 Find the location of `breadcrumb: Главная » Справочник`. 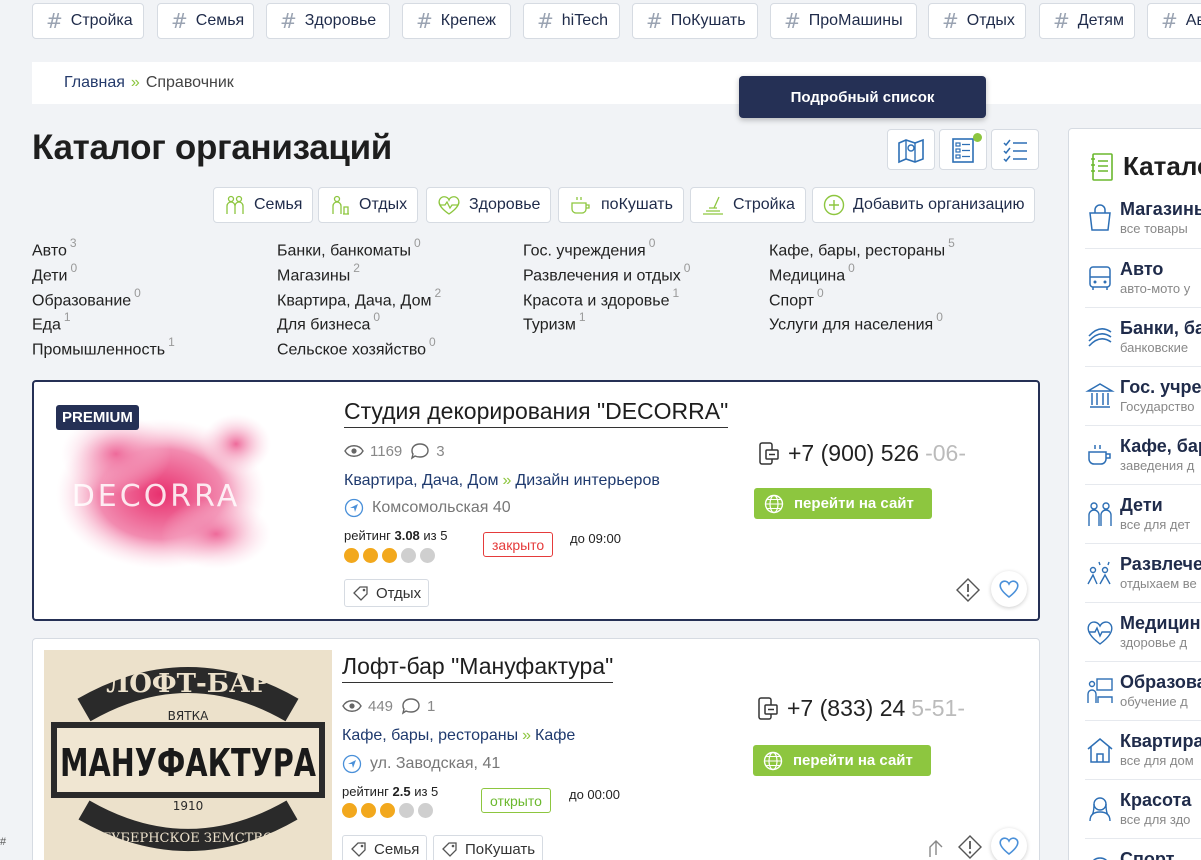

breadcrumb: Главная » Справочник is located at coordinates (616, 83).